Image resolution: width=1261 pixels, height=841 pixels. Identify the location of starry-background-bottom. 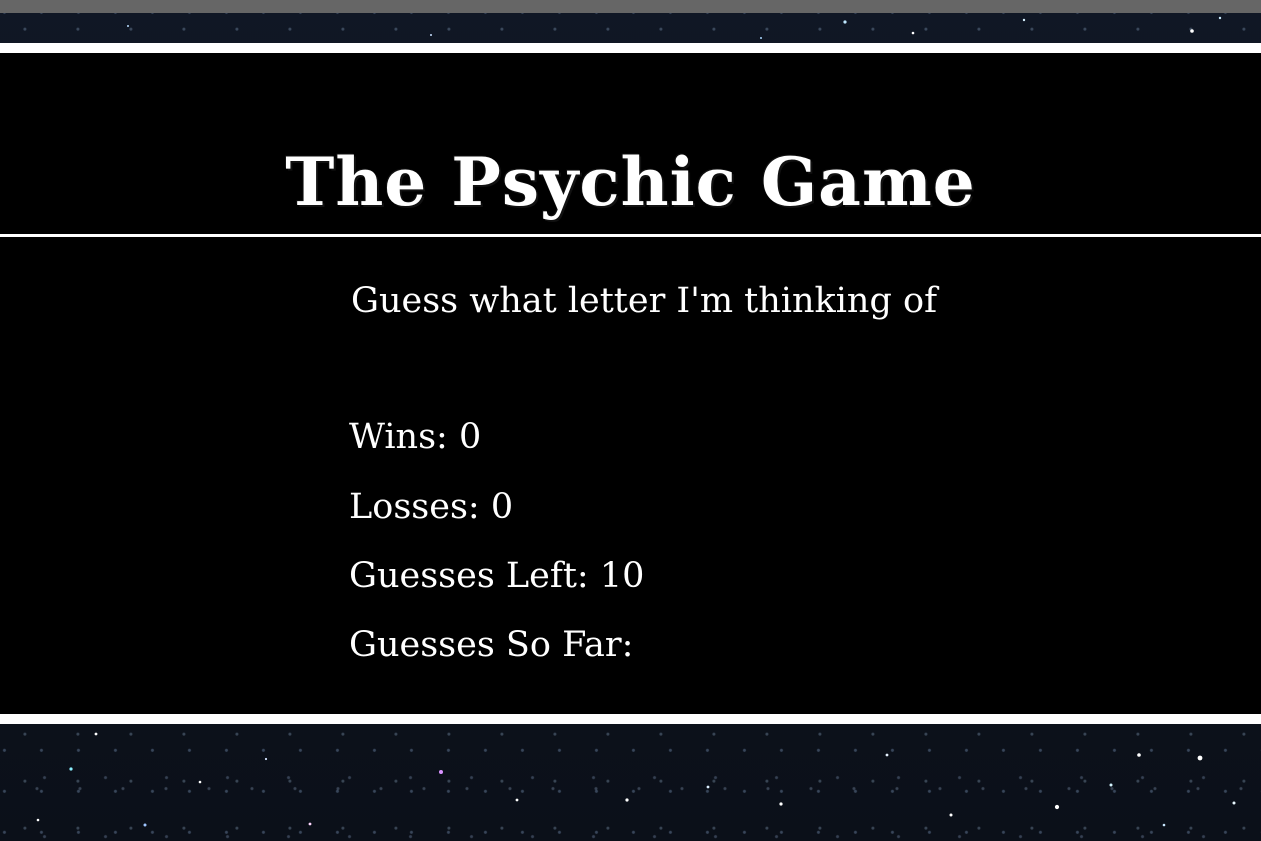
(636, 779).